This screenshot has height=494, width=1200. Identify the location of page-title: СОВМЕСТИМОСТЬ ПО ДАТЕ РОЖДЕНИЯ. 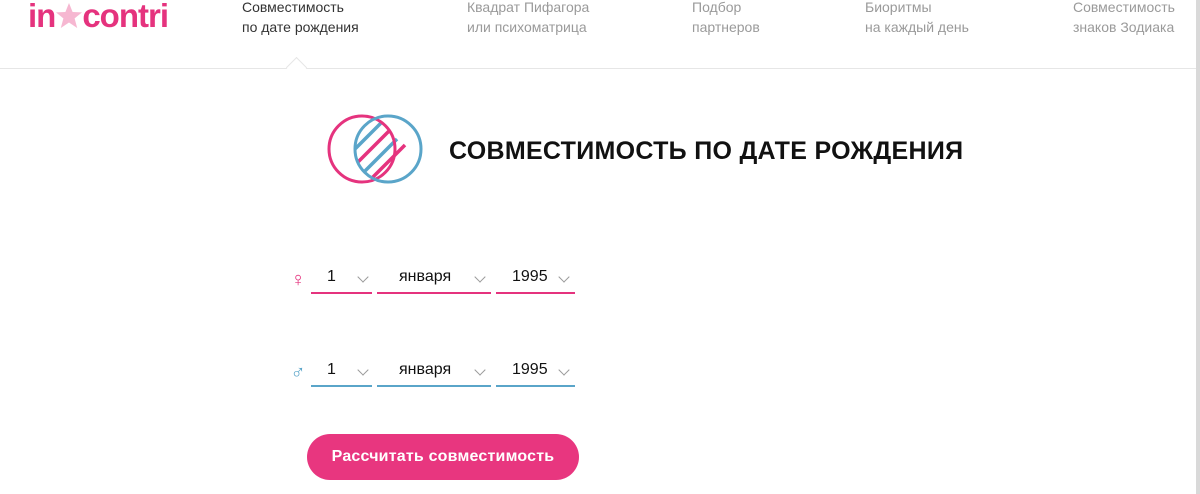
(706, 150).